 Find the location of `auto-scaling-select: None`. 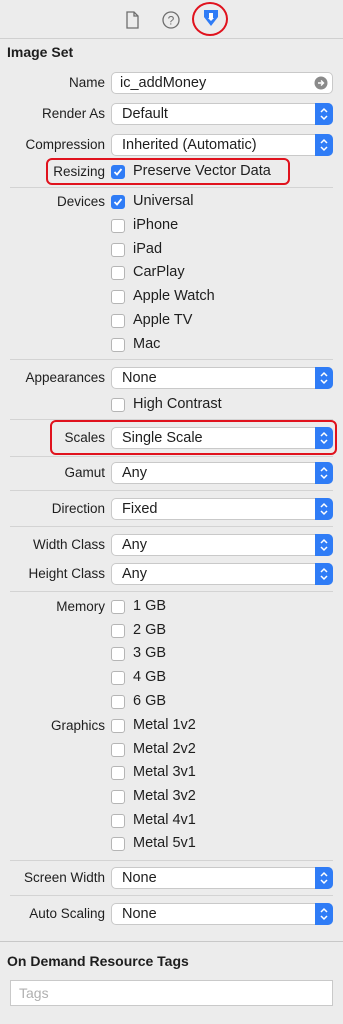

auto-scaling-select: None is located at coordinates (222, 914).